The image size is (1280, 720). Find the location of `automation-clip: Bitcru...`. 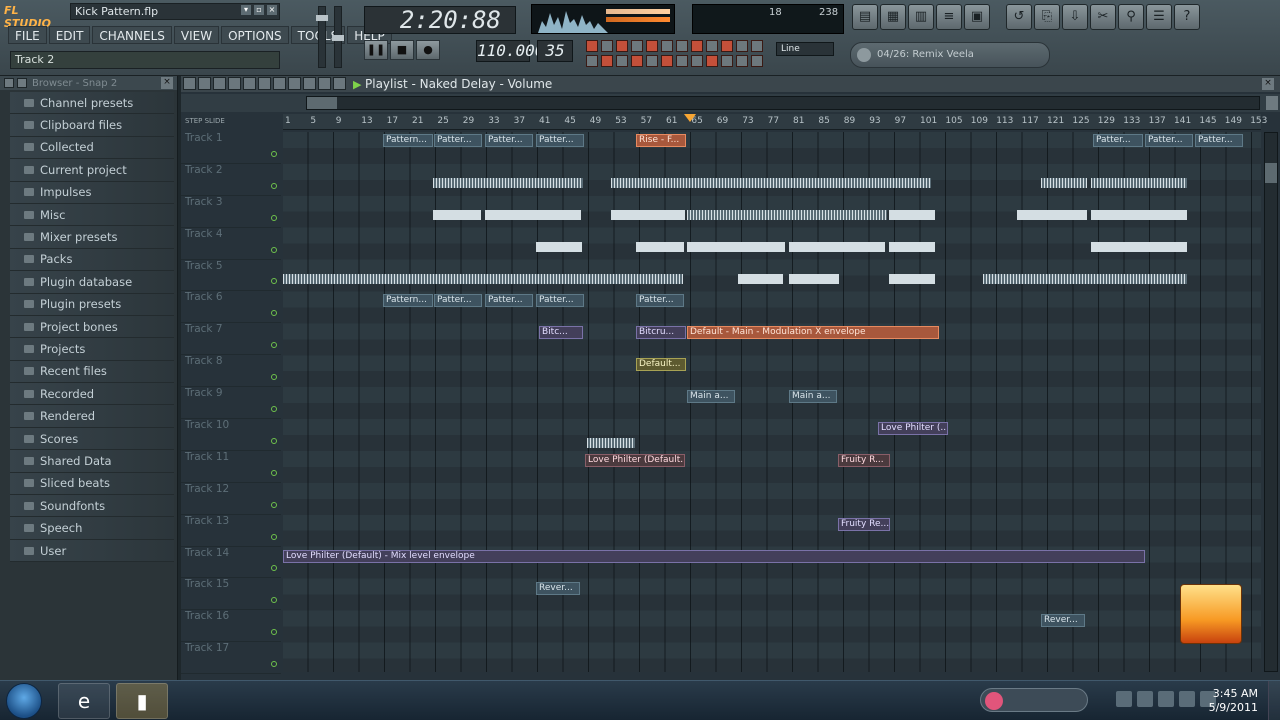

automation-clip: Bitcru... is located at coordinates (661, 332).